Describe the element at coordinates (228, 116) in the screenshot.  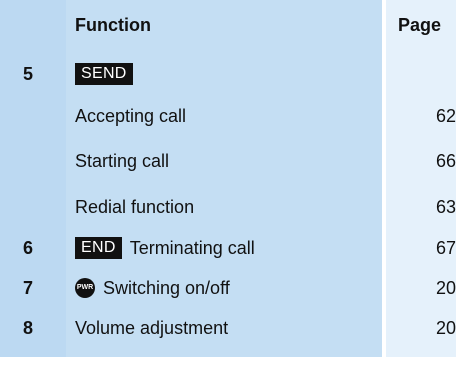
I see `table-row: Accepting call 62` at that location.